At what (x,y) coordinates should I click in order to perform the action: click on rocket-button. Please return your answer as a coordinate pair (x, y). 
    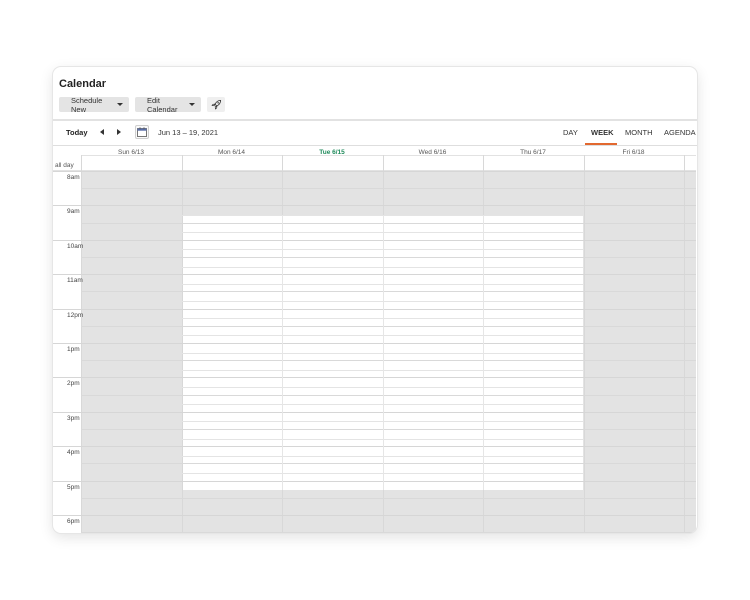
    Looking at the image, I should click on (216, 104).